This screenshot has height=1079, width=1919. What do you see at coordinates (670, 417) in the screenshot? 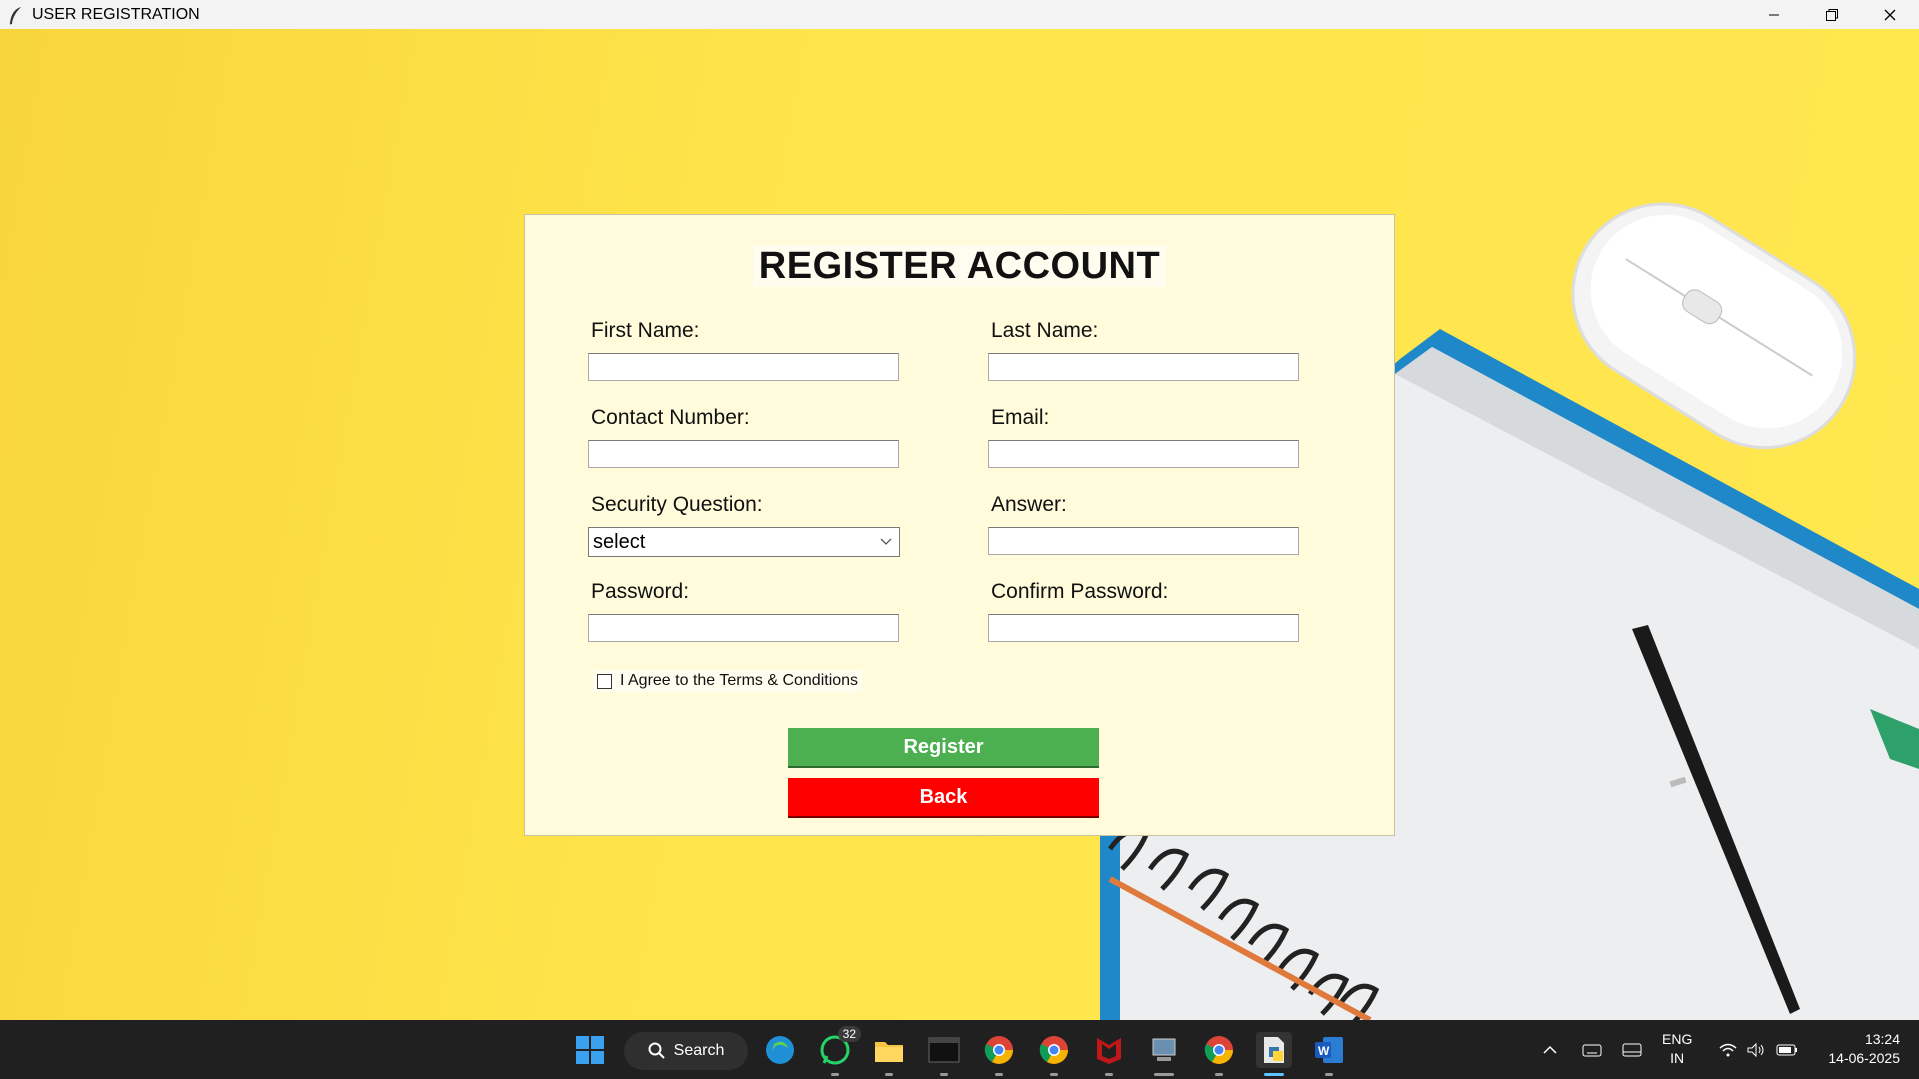
I see `contact-number-label: Contact Number:` at bounding box center [670, 417].